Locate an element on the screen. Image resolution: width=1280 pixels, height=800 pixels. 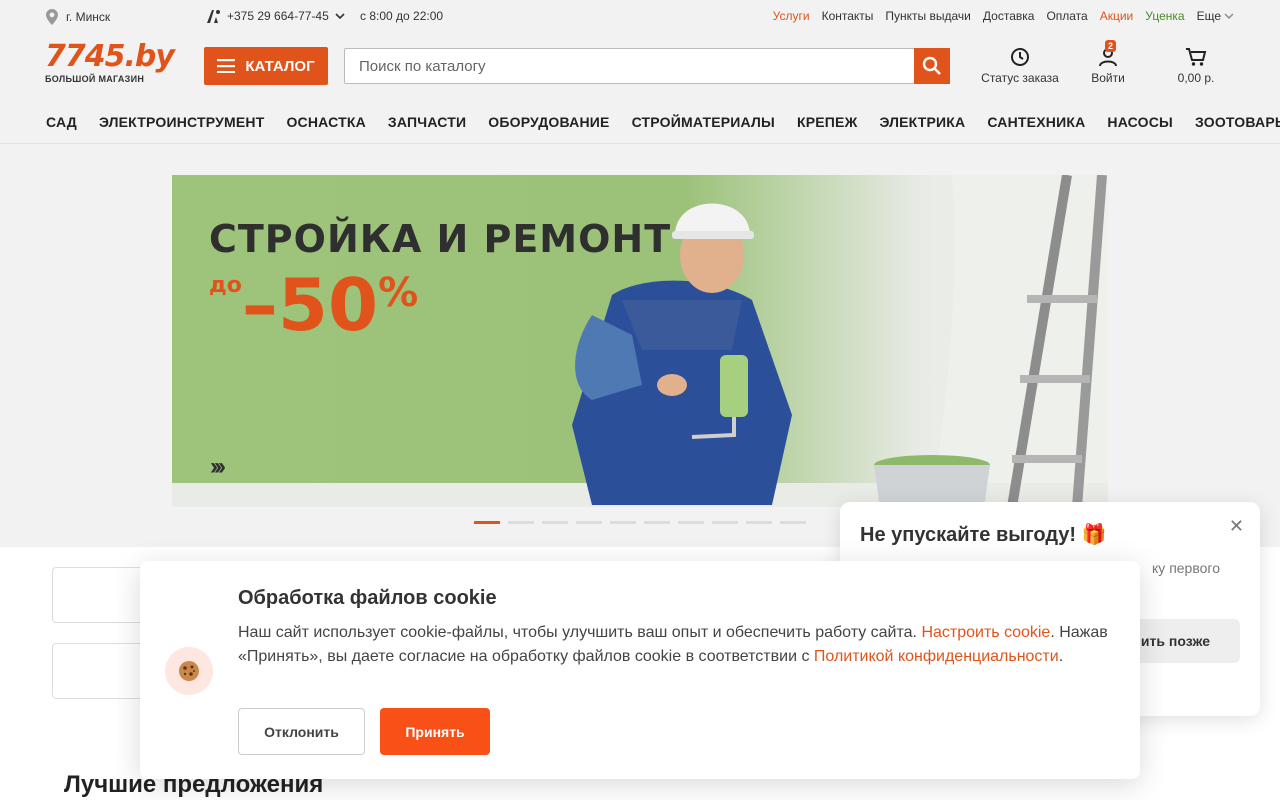
cart-icon is located at coordinates (1196, 57).